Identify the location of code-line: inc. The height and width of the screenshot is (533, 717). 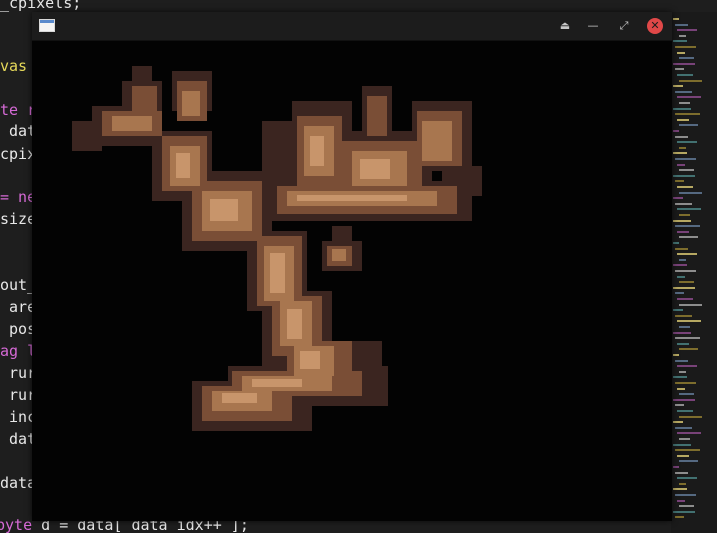
(18, 417).